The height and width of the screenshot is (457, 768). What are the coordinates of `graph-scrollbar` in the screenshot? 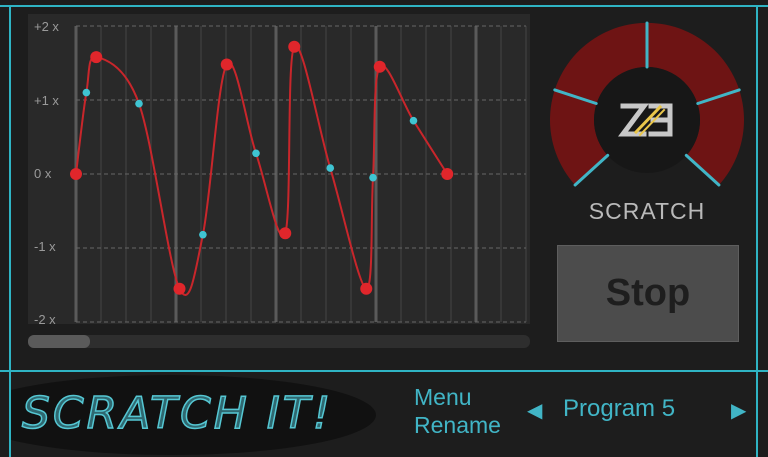 It's located at (279, 341).